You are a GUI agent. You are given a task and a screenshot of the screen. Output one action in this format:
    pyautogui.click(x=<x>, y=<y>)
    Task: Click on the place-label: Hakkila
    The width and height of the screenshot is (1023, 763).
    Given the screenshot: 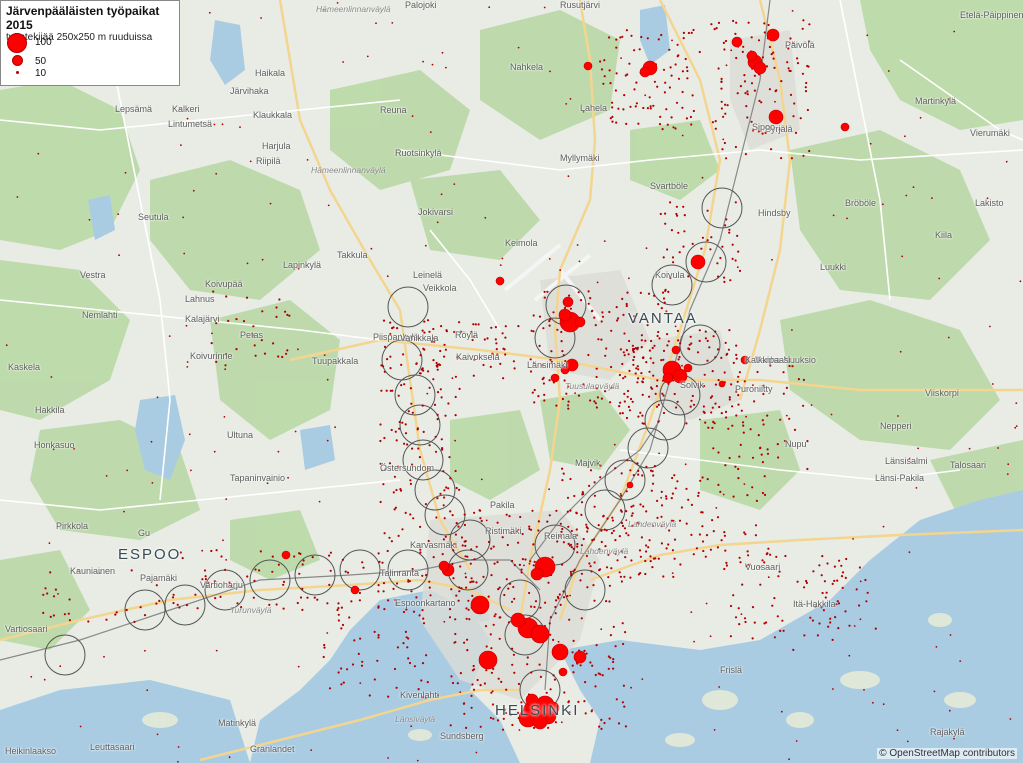 What is the action you would take?
    pyautogui.click(x=50, y=410)
    